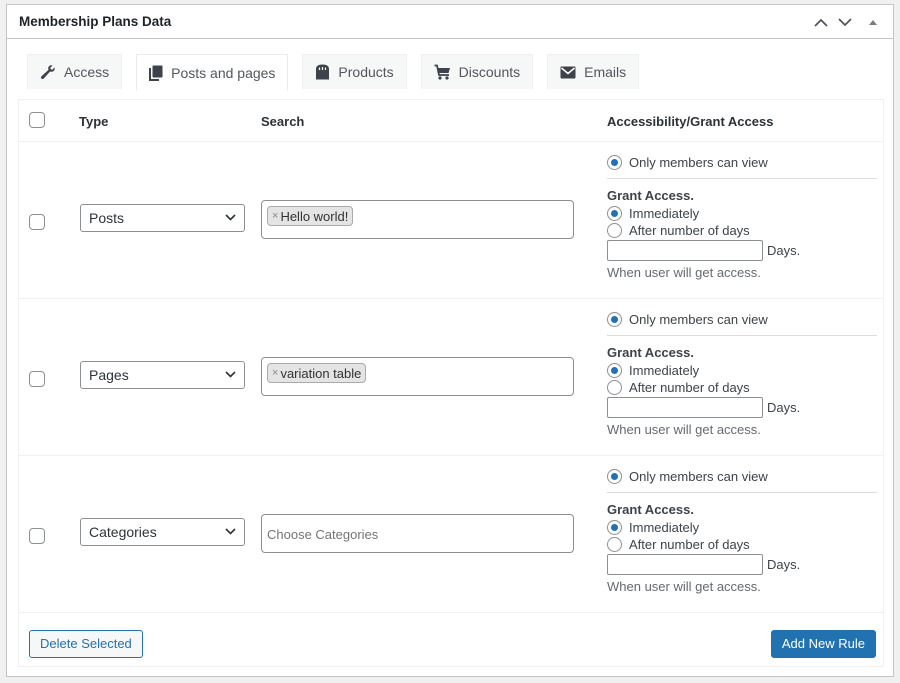 This screenshot has height=683, width=900. I want to click on search-placeholder: Choose Categories, so click(323, 534).